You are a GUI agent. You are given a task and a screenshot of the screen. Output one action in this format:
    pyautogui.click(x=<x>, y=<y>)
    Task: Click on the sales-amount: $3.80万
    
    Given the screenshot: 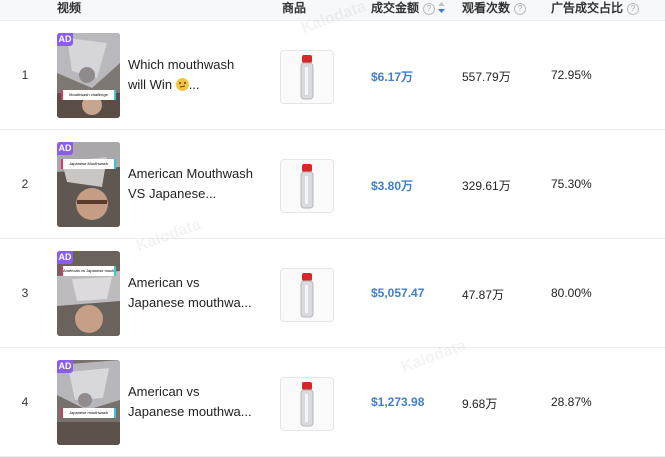 What is the action you would take?
    pyautogui.click(x=392, y=186)
    